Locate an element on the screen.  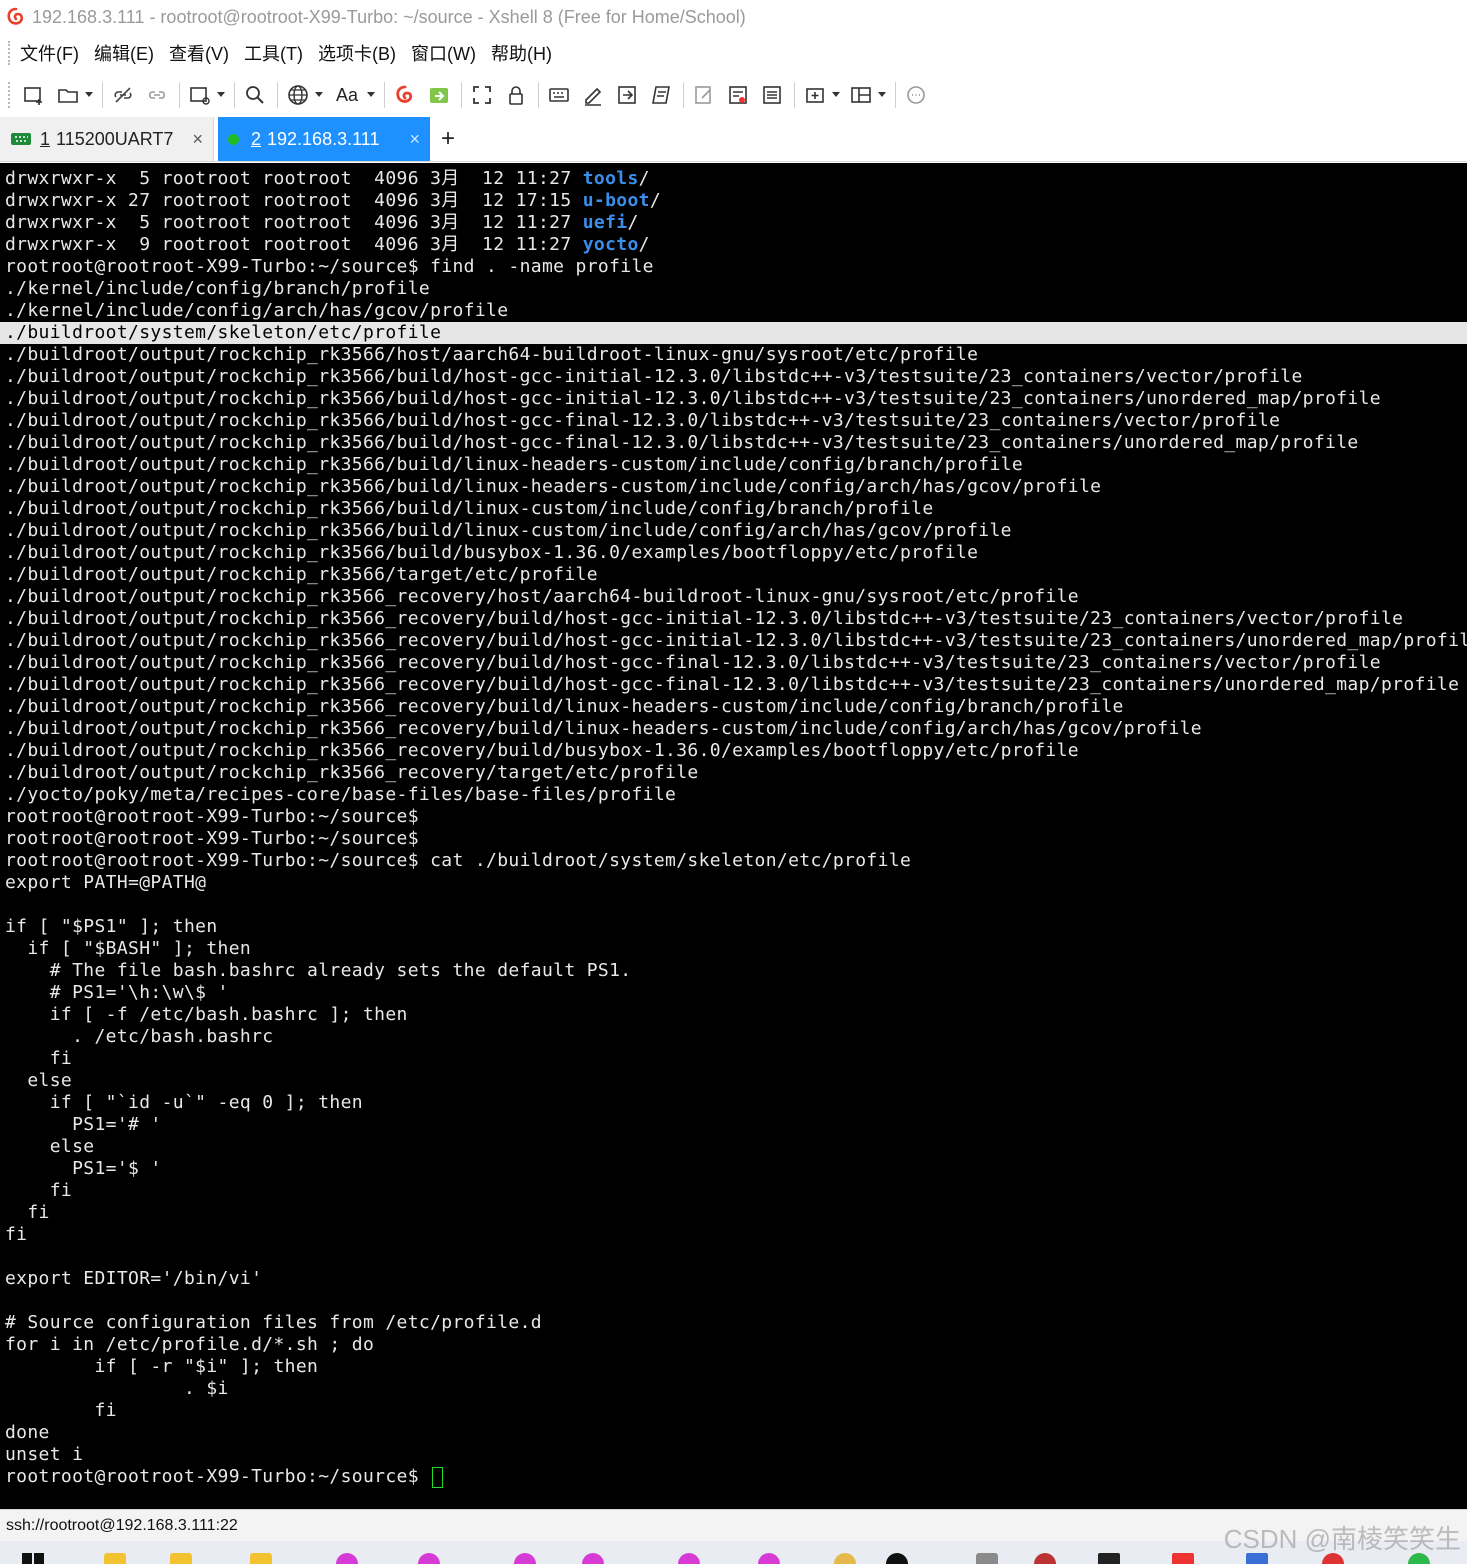
terminal-app-icon is located at coordinates (1109, 1558).